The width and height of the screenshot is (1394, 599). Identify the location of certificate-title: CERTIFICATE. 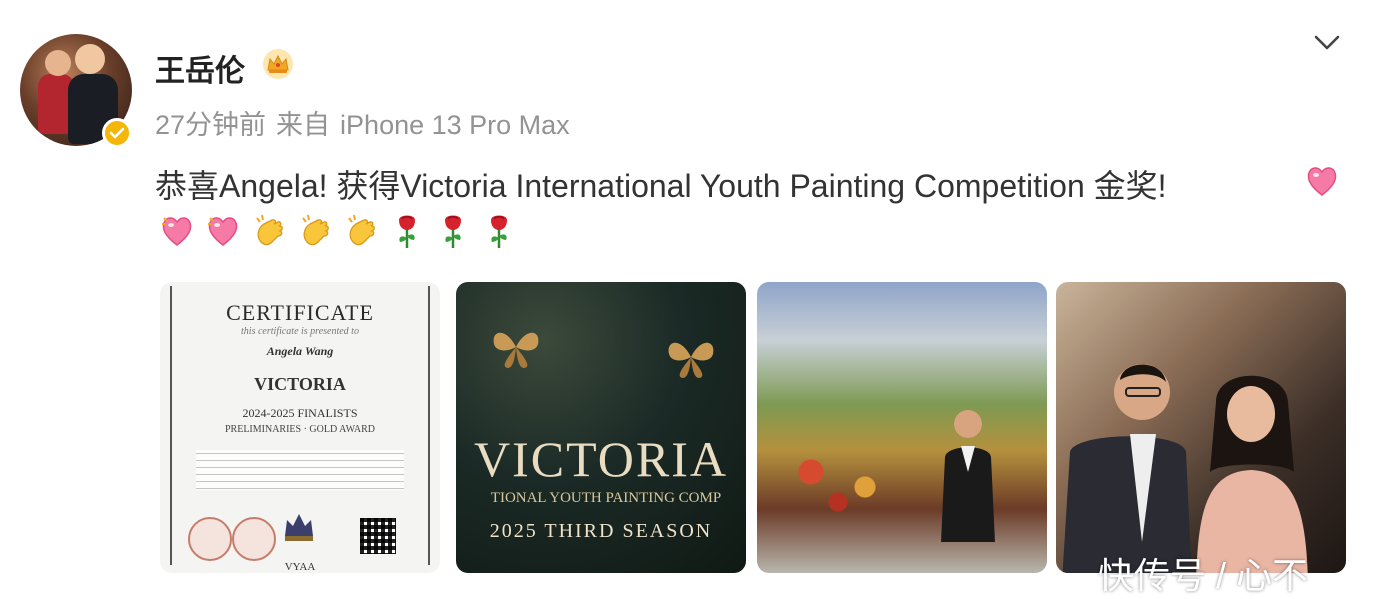
(300, 312).